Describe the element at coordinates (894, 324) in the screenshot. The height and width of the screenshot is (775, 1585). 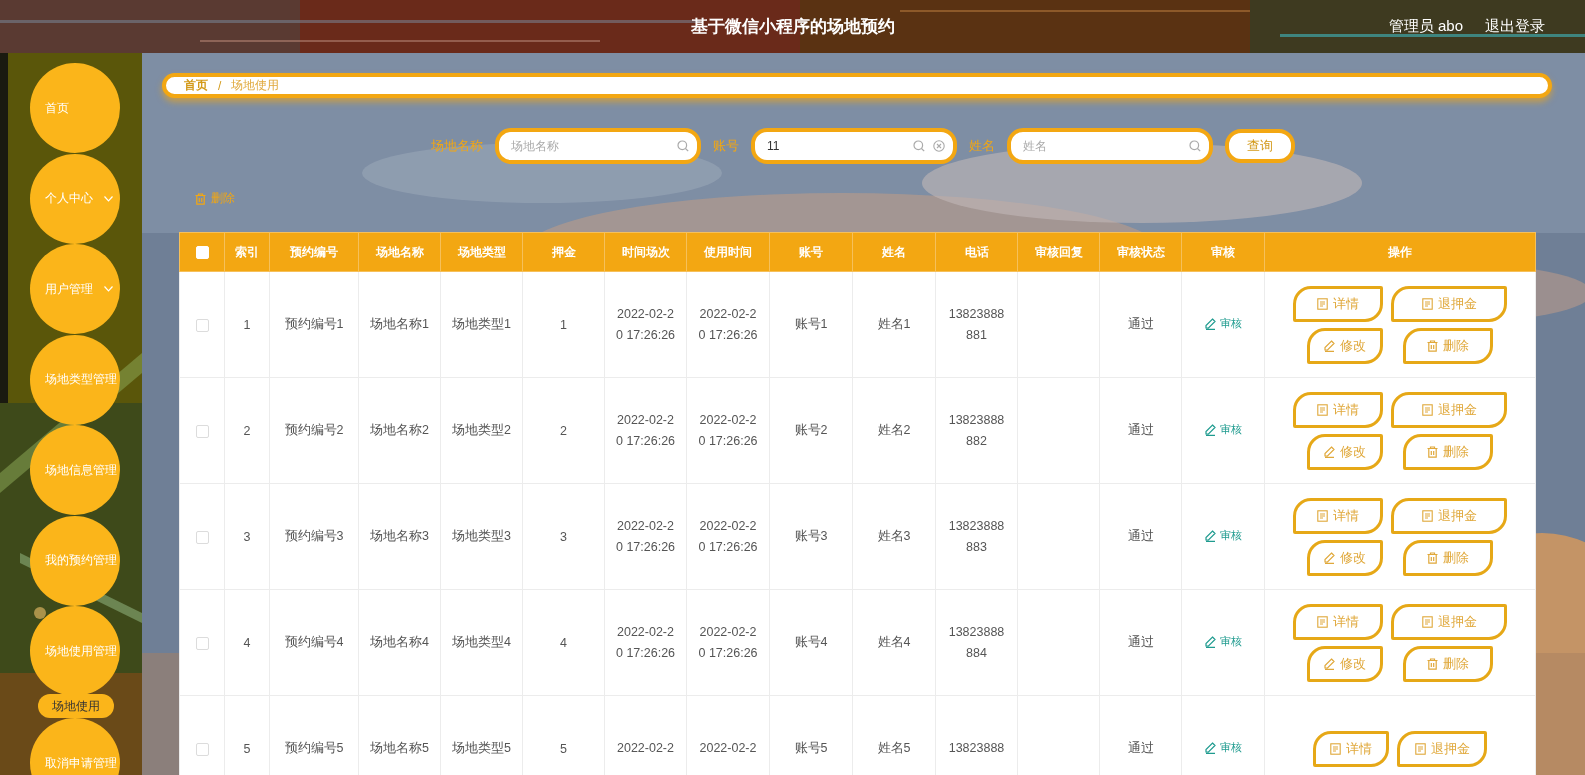
I see `table-cell: 姓名1` at that location.